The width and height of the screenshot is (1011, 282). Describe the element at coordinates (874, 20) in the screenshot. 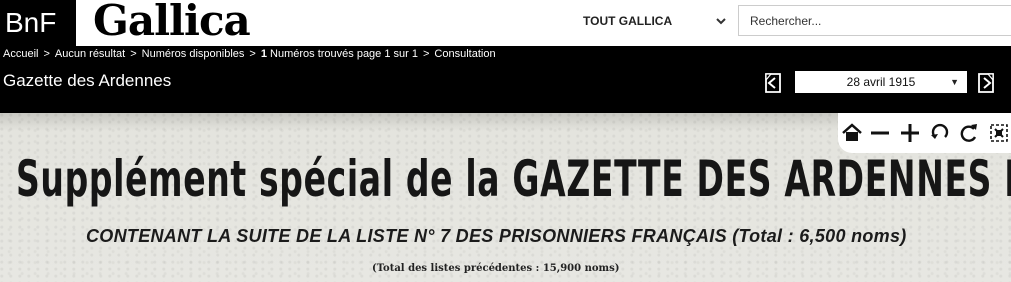

I see `search-input` at that location.